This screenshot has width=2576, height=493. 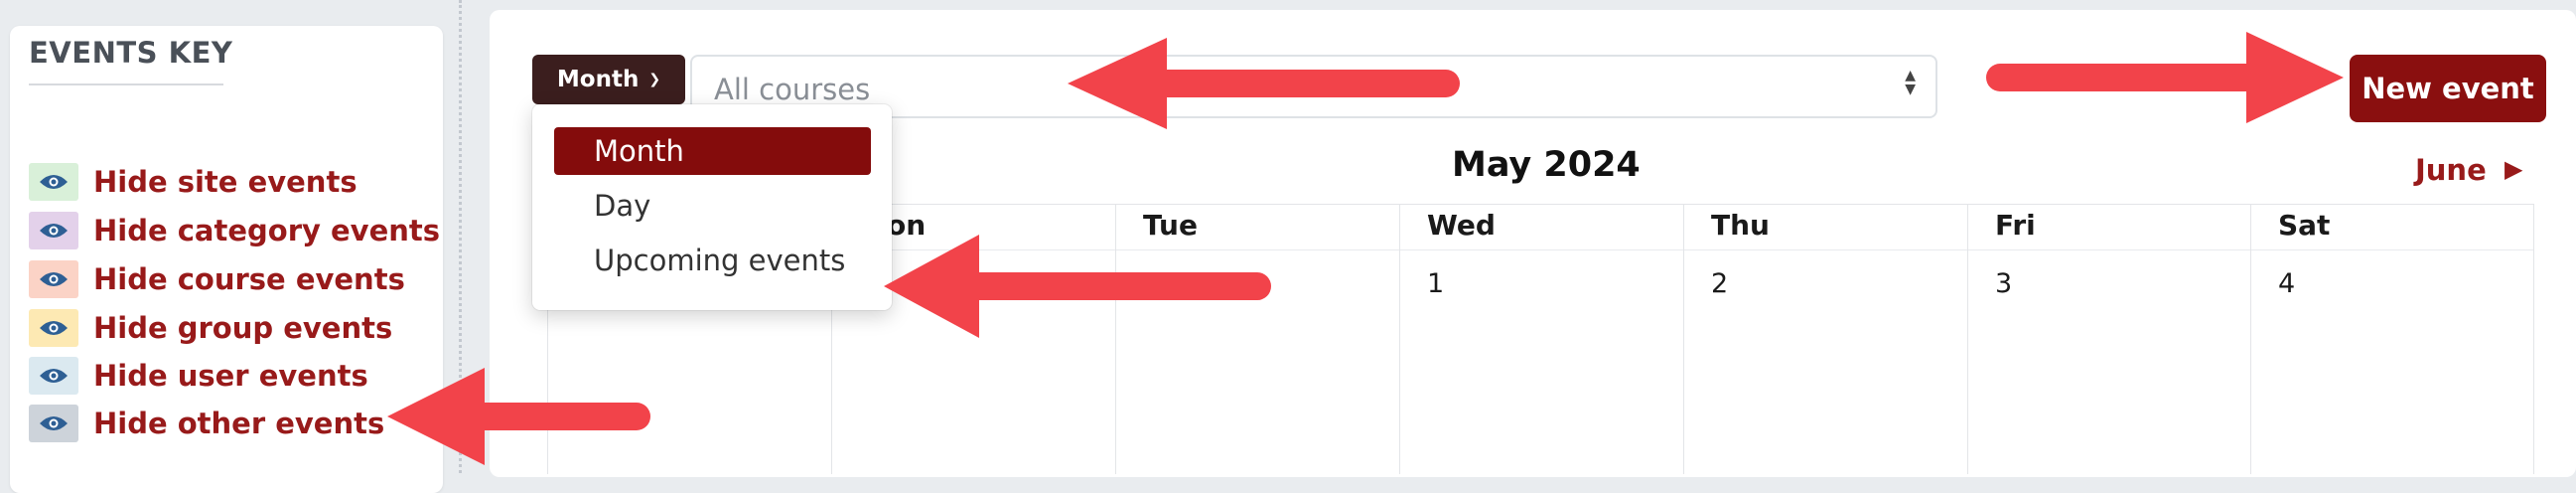 What do you see at coordinates (2004, 283) in the screenshot?
I see `day-number: 3` at bounding box center [2004, 283].